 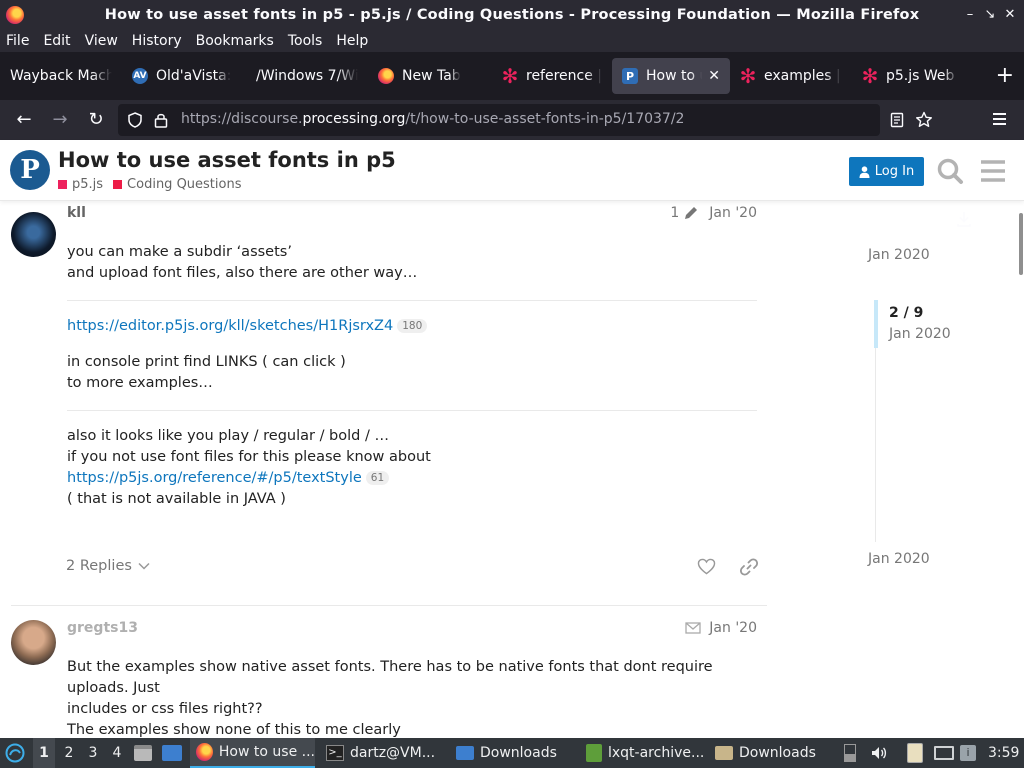 I want to click on forward-button: →, so click(x=60, y=120).